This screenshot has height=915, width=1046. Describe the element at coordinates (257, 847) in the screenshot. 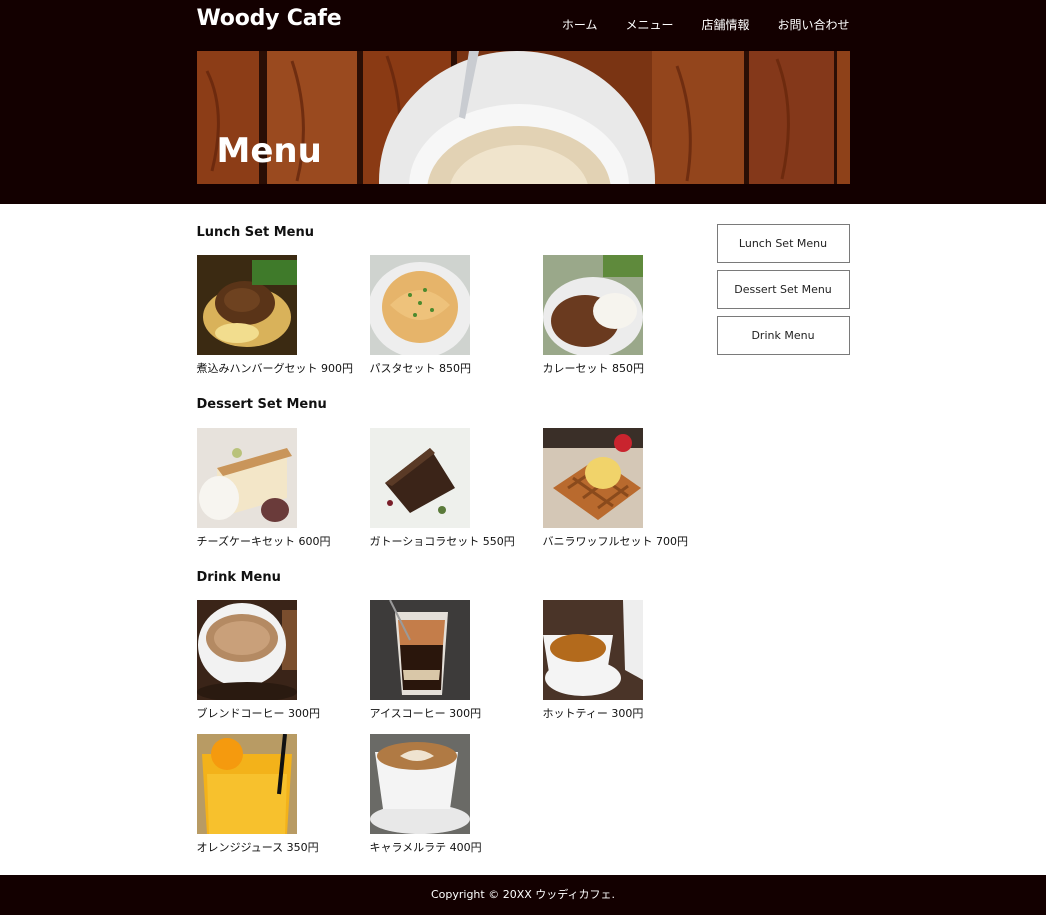

I see `menu-item-caption: オレンジジュース 350円` at that location.